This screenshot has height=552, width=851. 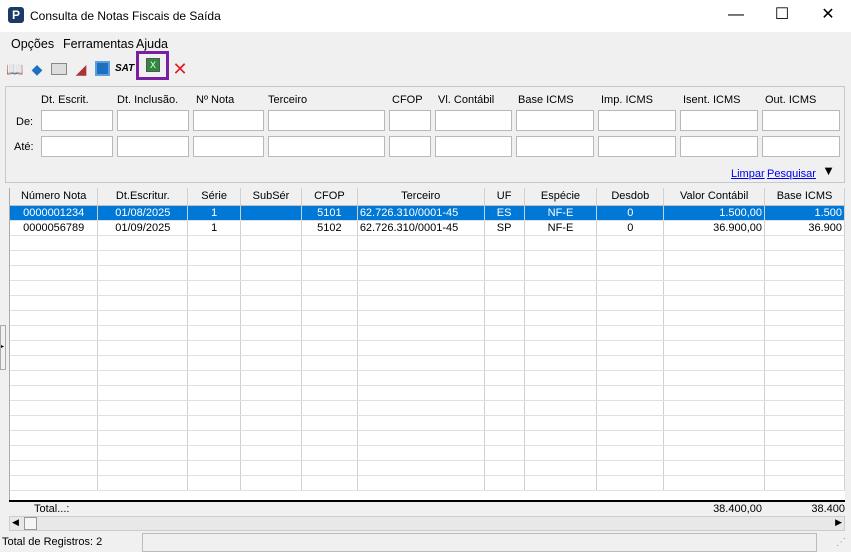 What do you see at coordinates (143, 228) in the screenshot?
I see `table-cell: 01/09/2025` at bounding box center [143, 228].